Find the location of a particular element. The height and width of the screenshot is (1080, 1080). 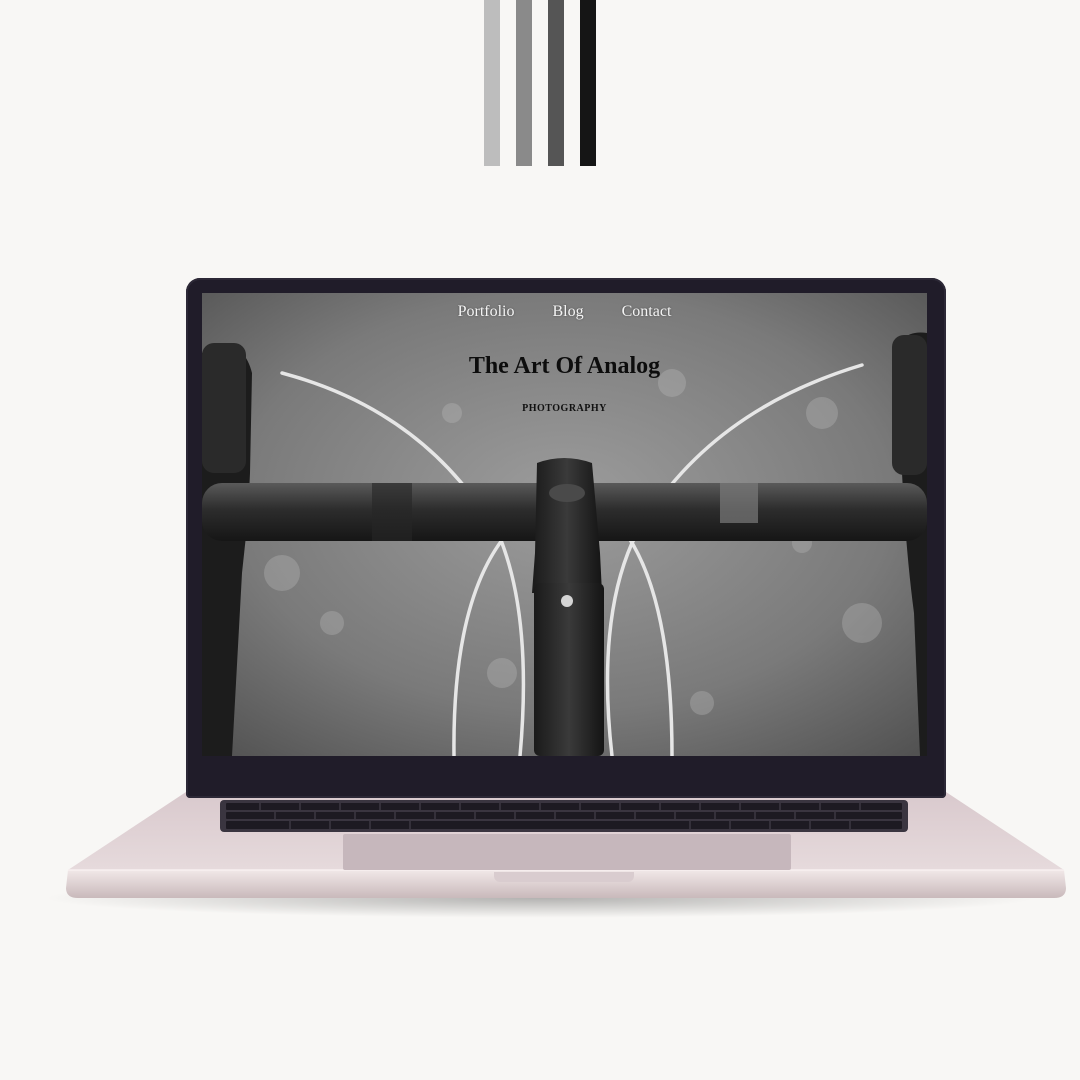

nav-blog-link: Blog is located at coordinates (568, 312).